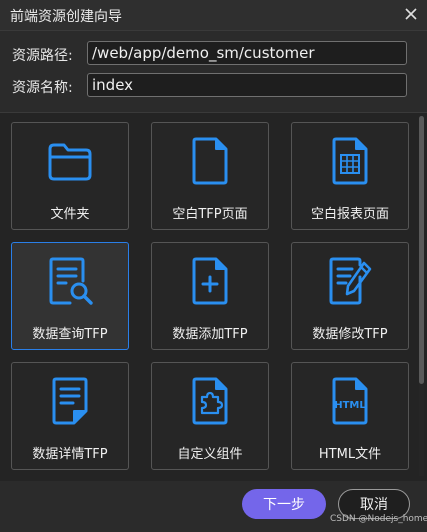  I want to click on card-label: 数据添加TFP, so click(210, 334).